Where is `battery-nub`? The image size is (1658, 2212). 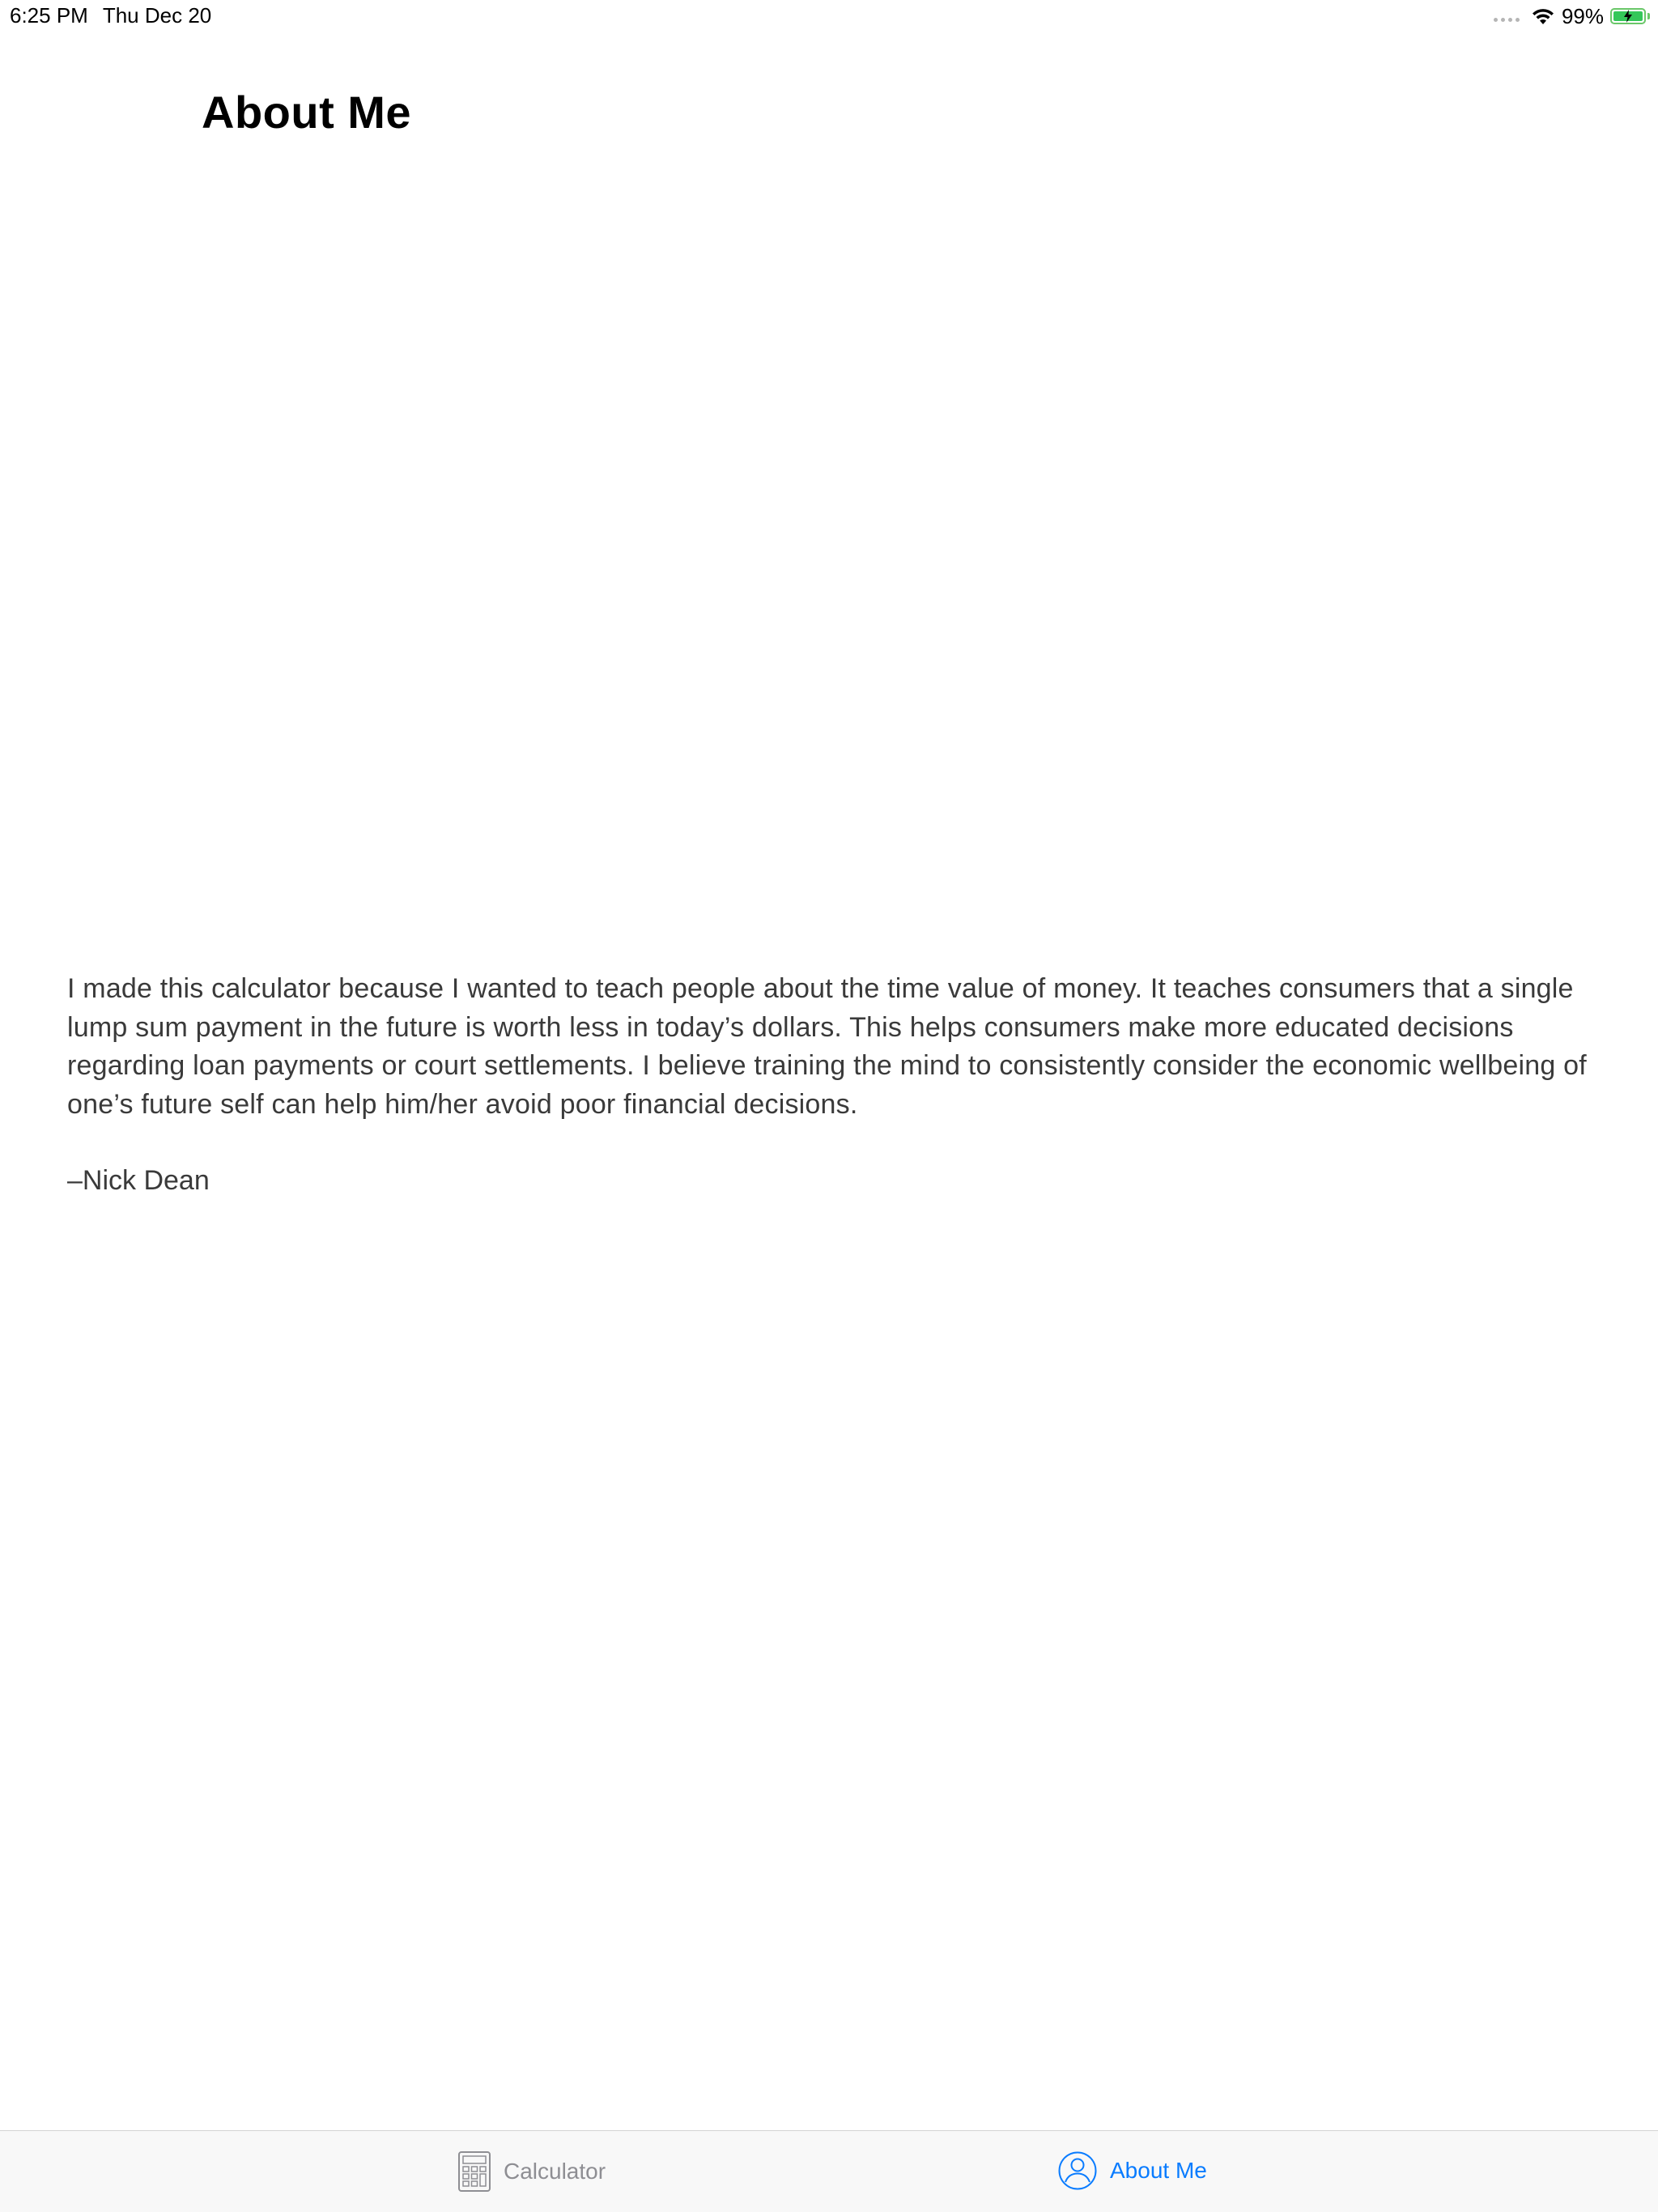
battery-nub is located at coordinates (1648, 16).